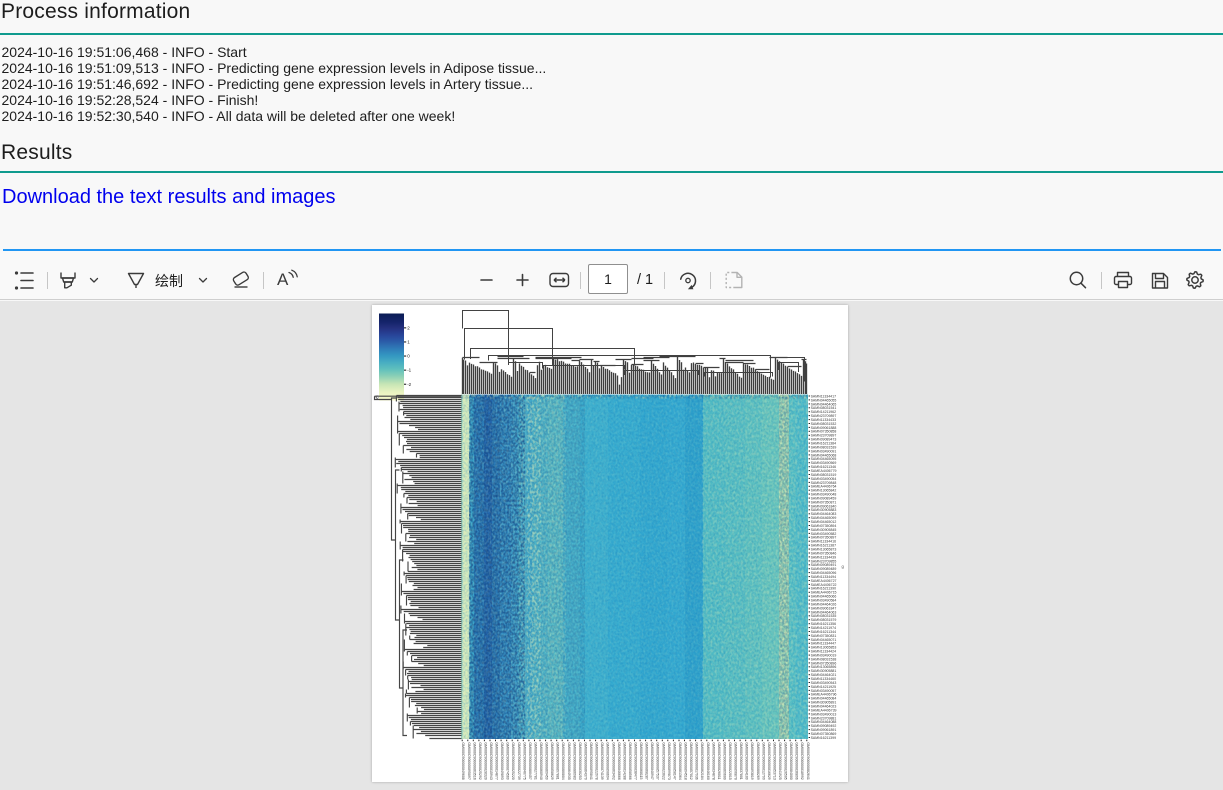  What do you see at coordinates (524, 760) in the screenshot?
I see `svg-text: GM000C900000840775` at bounding box center [524, 760].